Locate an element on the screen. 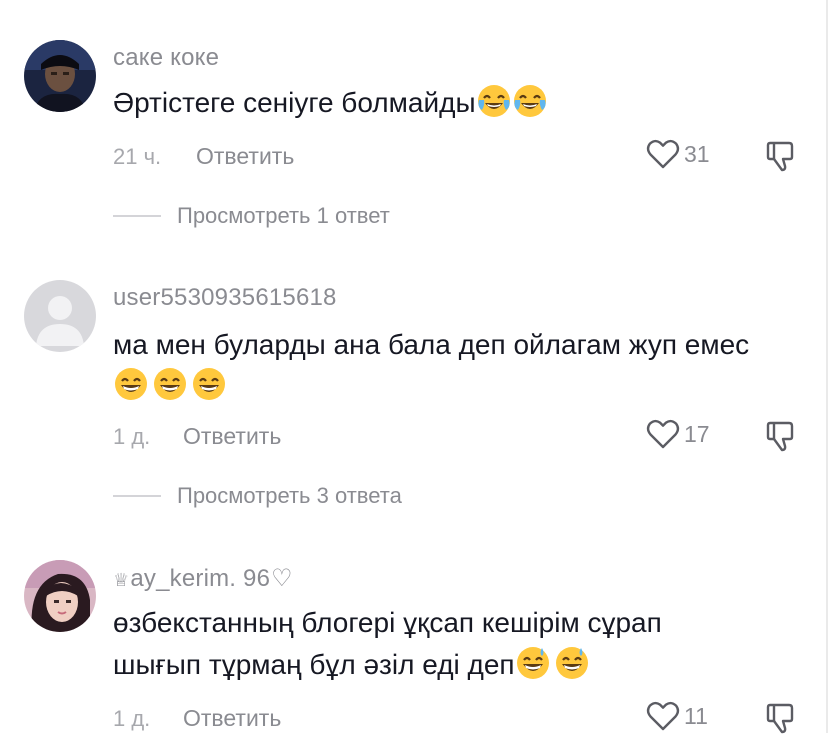 This screenshot has height=739, width=828. comment-text-content: шығып тұрмаң бұл әзіл еді деп is located at coordinates (314, 664).